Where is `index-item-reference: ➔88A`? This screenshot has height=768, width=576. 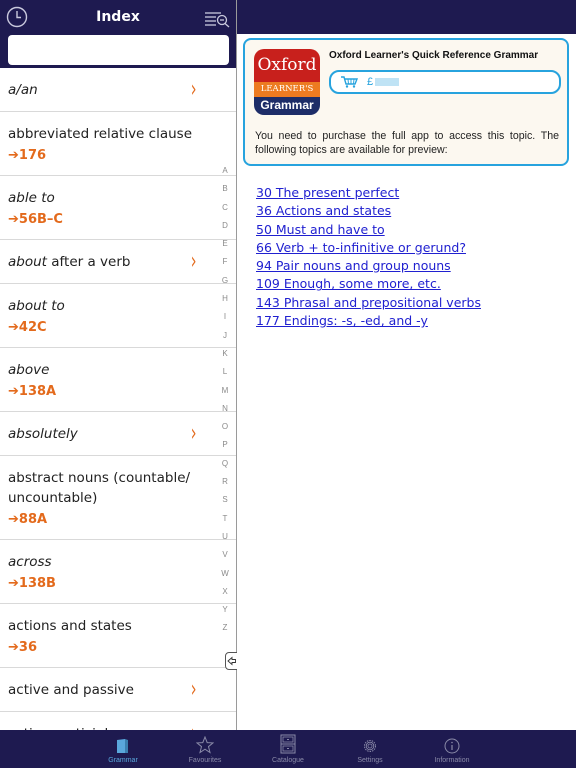 index-item-reference: ➔88A is located at coordinates (118, 520).